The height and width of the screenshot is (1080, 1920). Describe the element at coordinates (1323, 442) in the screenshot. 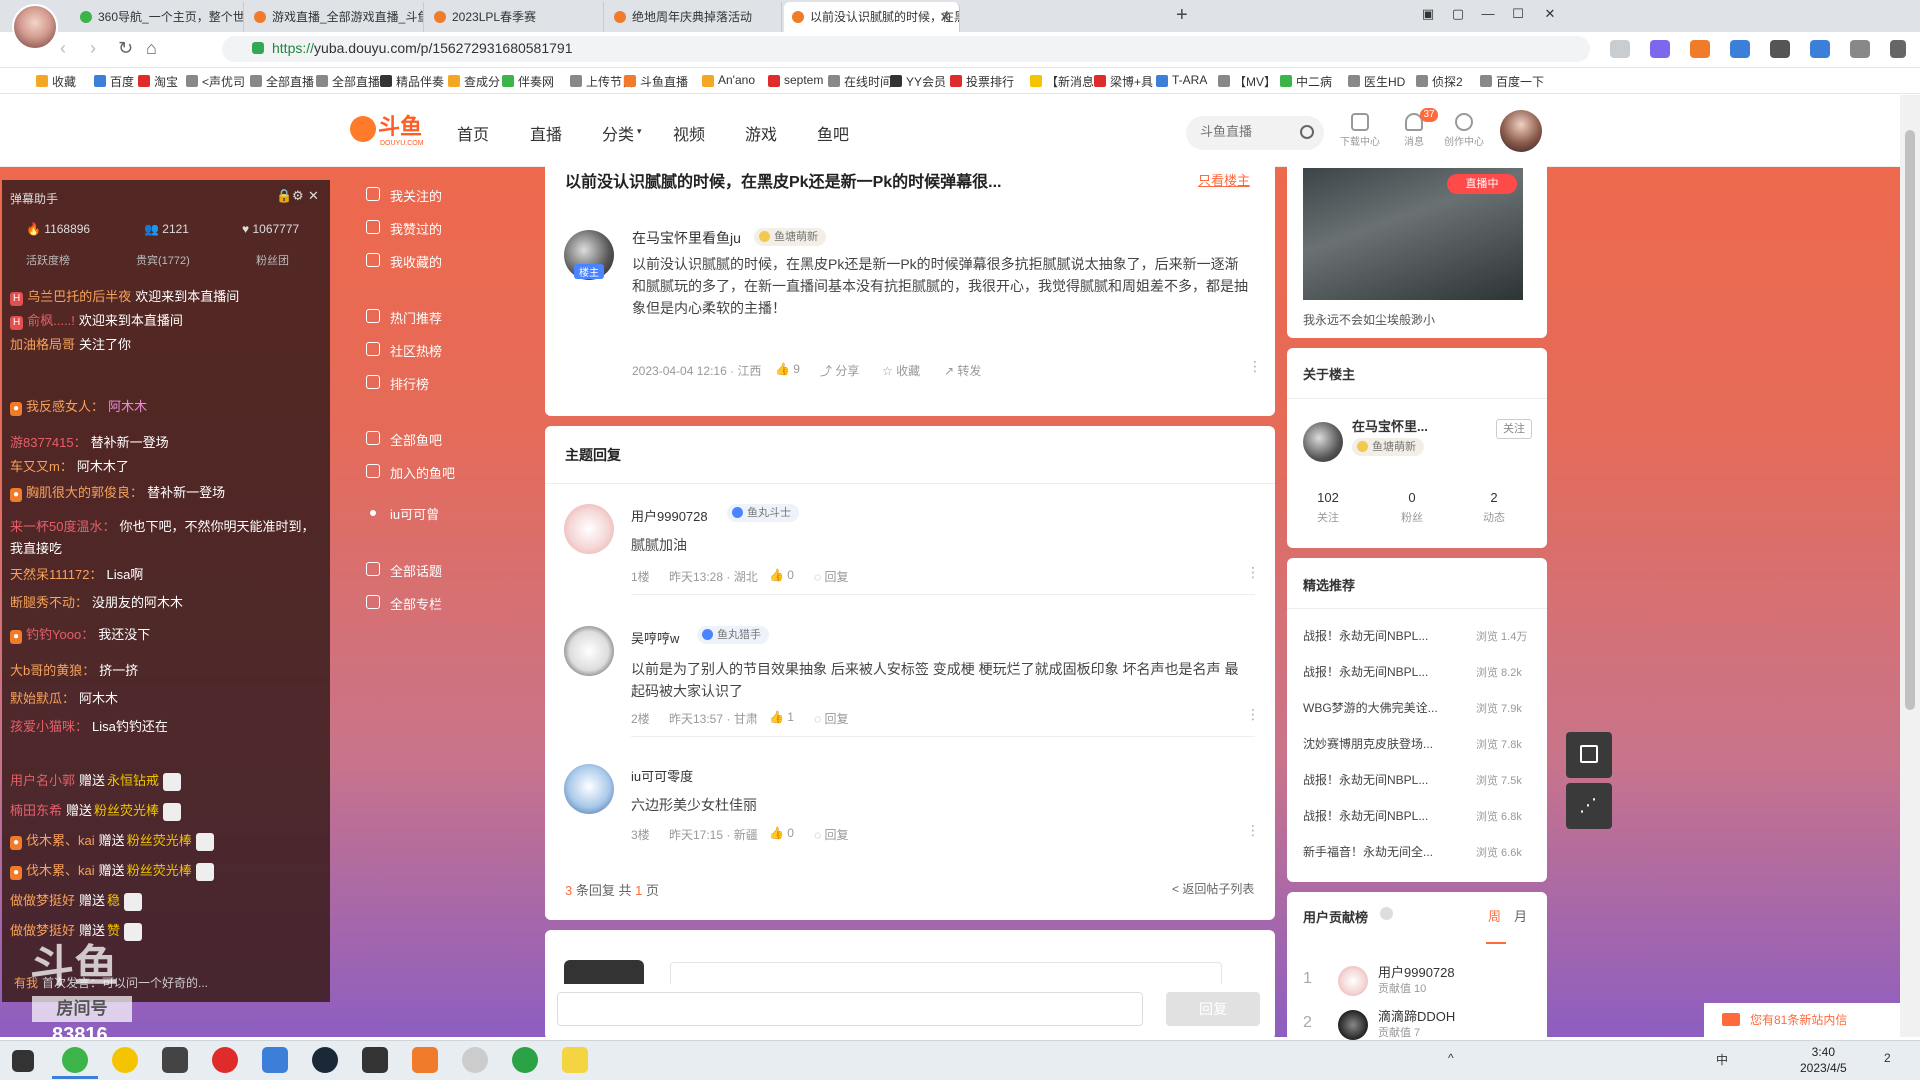

I see `about-op-avatar` at that location.